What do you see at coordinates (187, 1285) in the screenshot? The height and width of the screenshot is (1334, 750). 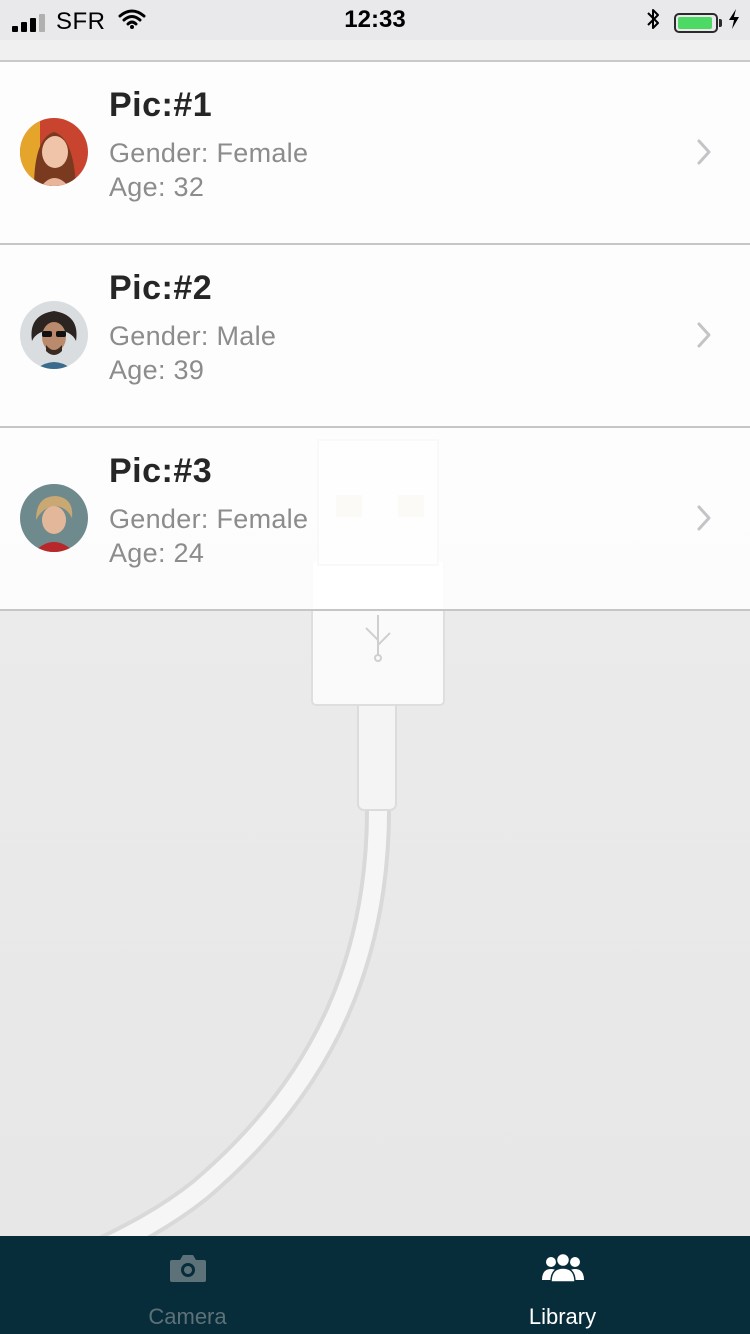 I see `tab-camera: Camera` at bounding box center [187, 1285].